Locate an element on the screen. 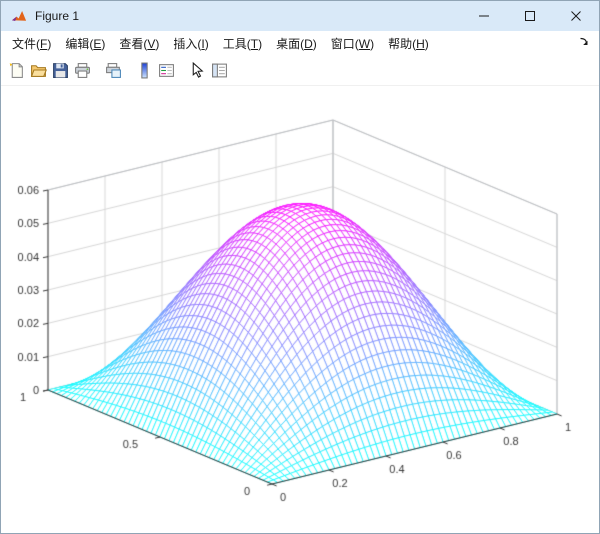  menu-item-file: 文件(F) is located at coordinates (31, 43).